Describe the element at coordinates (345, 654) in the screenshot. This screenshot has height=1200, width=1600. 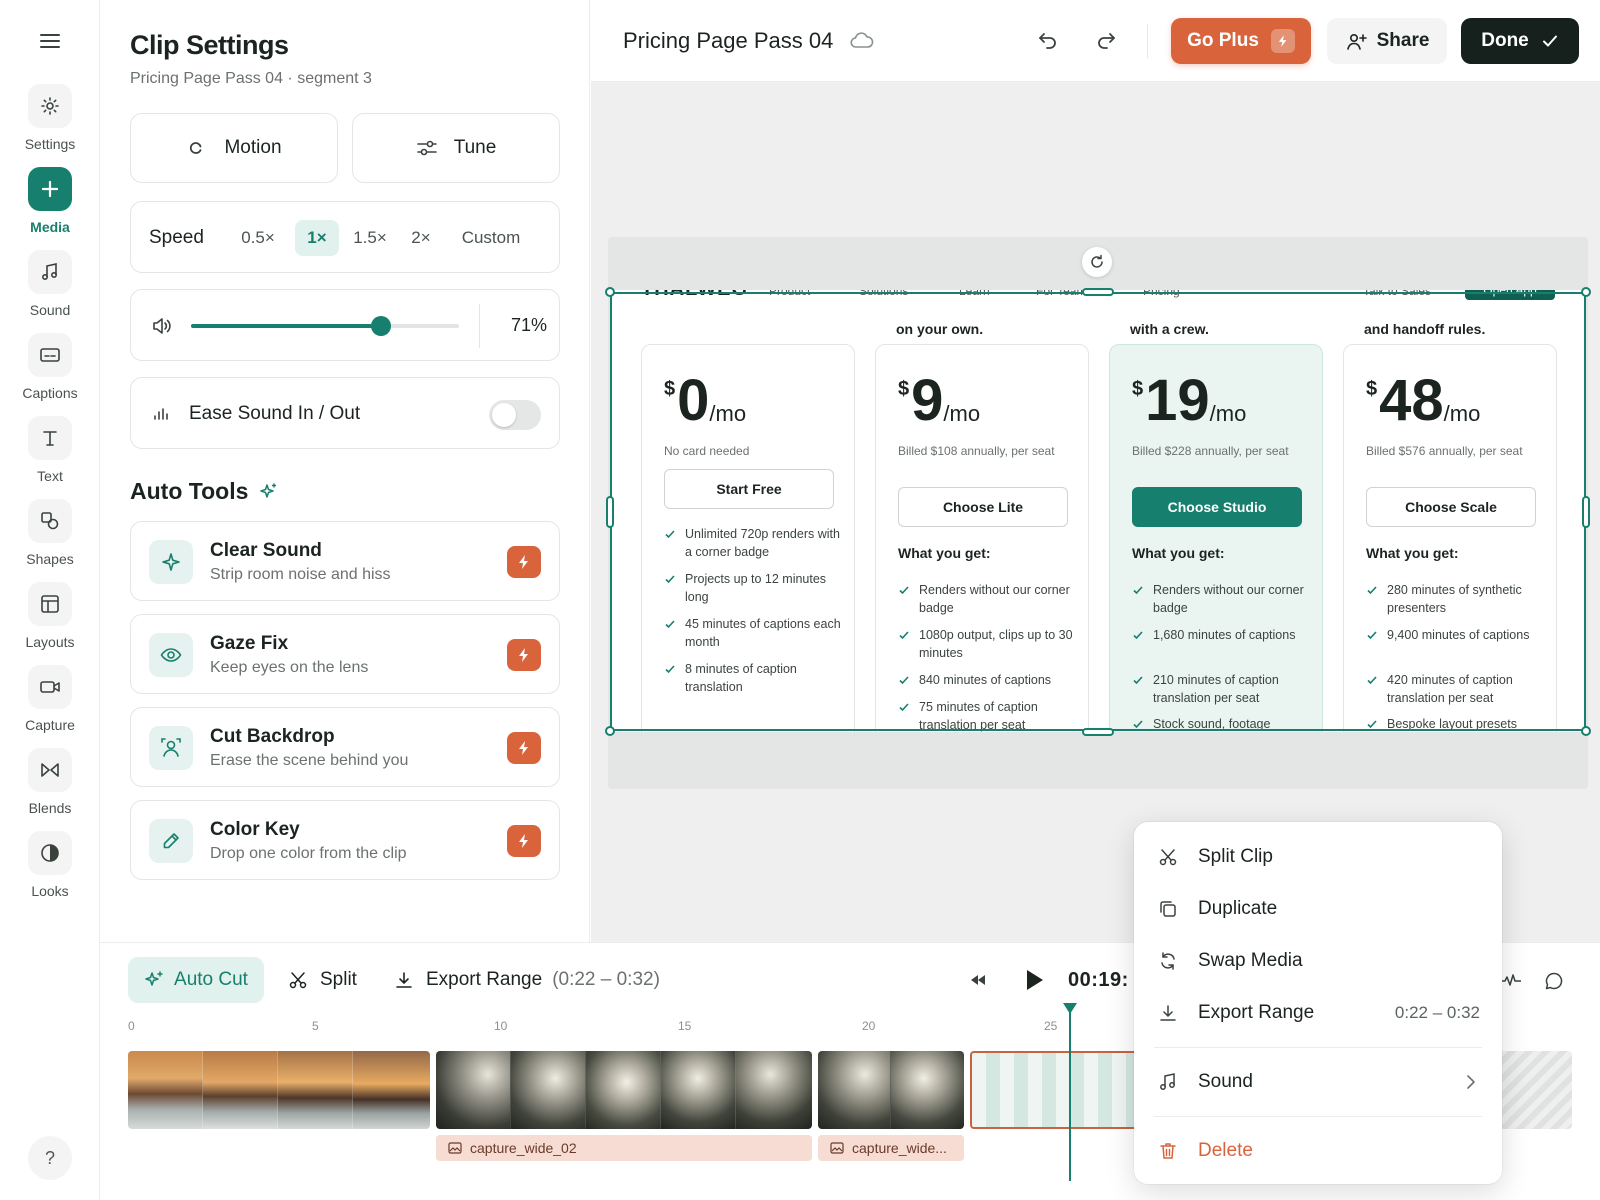
I see `tool-gaze-fix: Gaze Fix Keep eyes on the lens` at that location.